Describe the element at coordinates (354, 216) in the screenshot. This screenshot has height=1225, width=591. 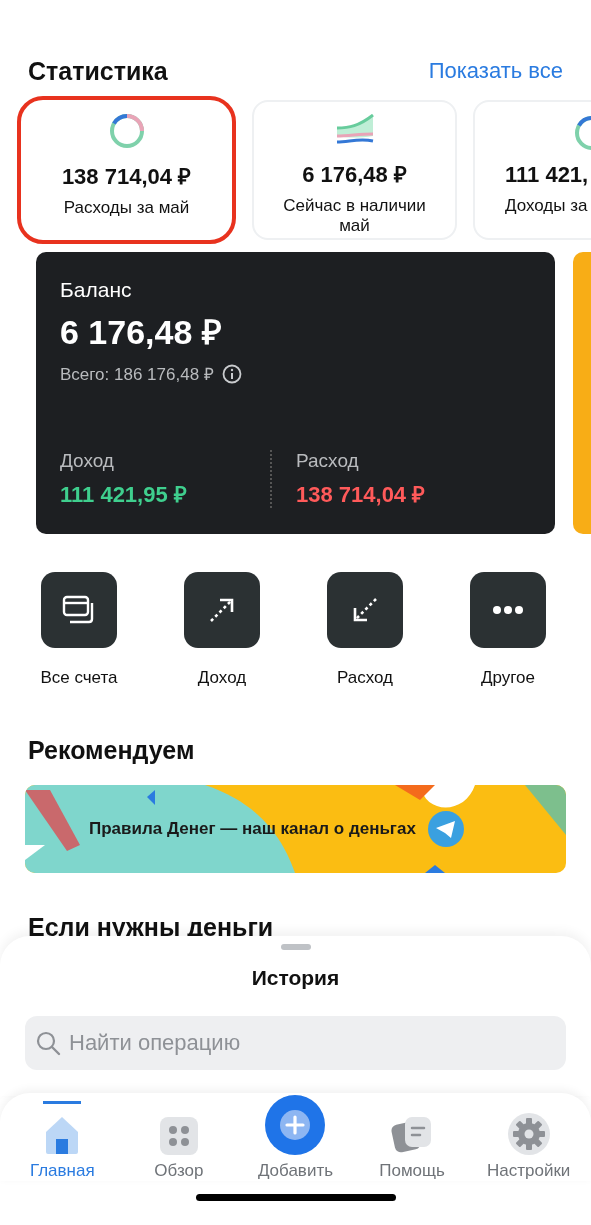
I see `card-label: Сейчас в наличии май` at that location.